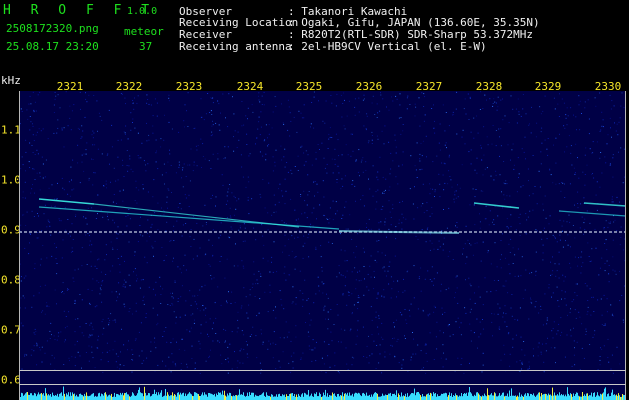 The width and height of the screenshot is (629, 400). I want to click on y-tick-label: 1.1, so click(11, 130).